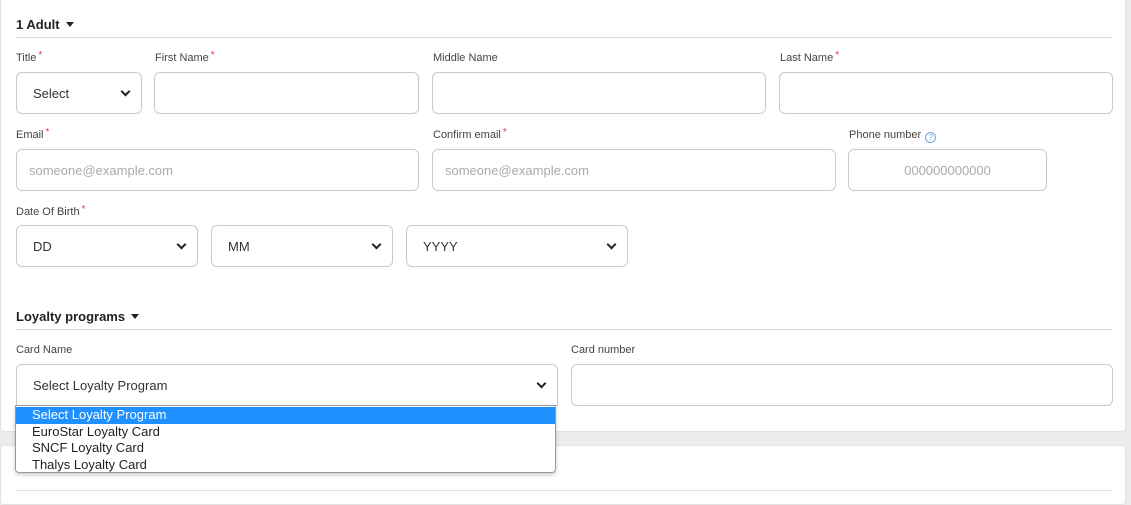  Describe the element at coordinates (287, 385) in the screenshot. I see `card-name-select: Select Loyalty Program` at that location.